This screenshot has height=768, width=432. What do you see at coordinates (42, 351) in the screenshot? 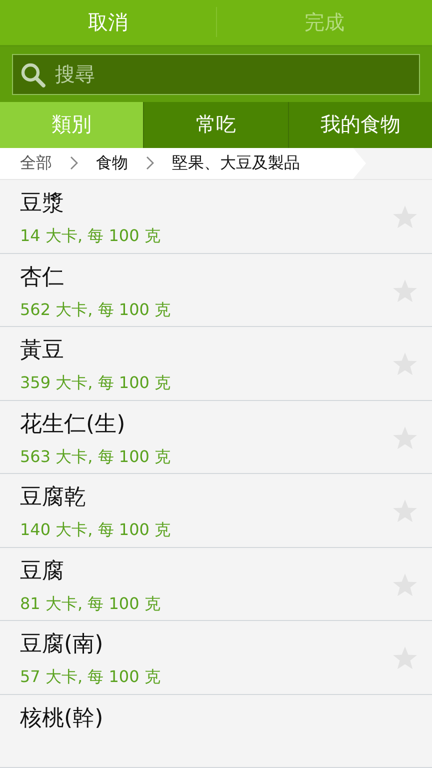
I see `food-name: 黃豆` at bounding box center [42, 351].